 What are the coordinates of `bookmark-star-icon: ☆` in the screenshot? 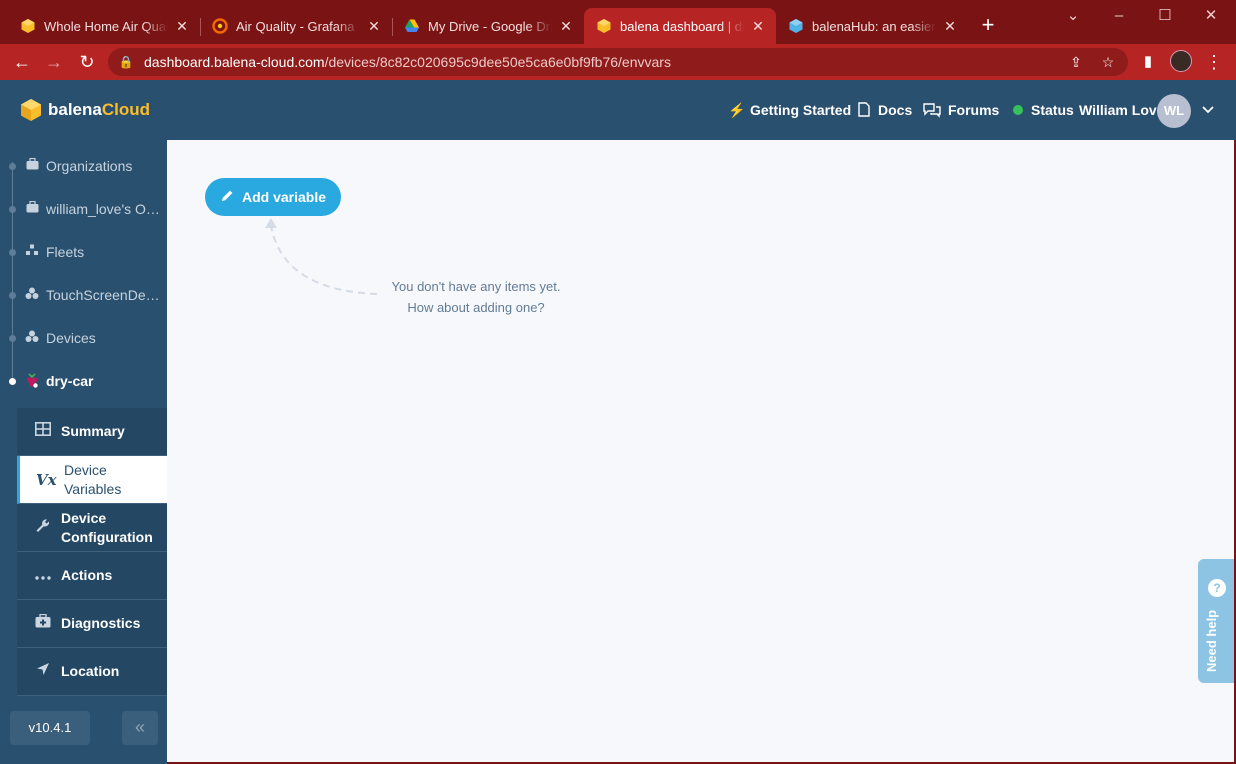 It's located at (1108, 62).